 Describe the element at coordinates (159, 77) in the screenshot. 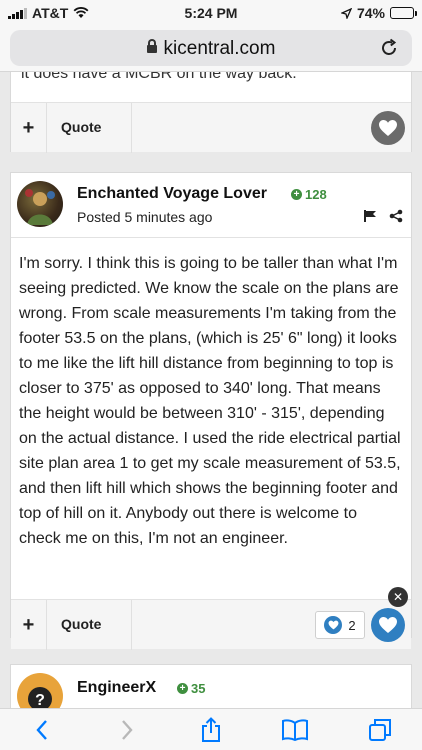

I see `previous-post-text: it does have a MCBR on the way back.` at that location.